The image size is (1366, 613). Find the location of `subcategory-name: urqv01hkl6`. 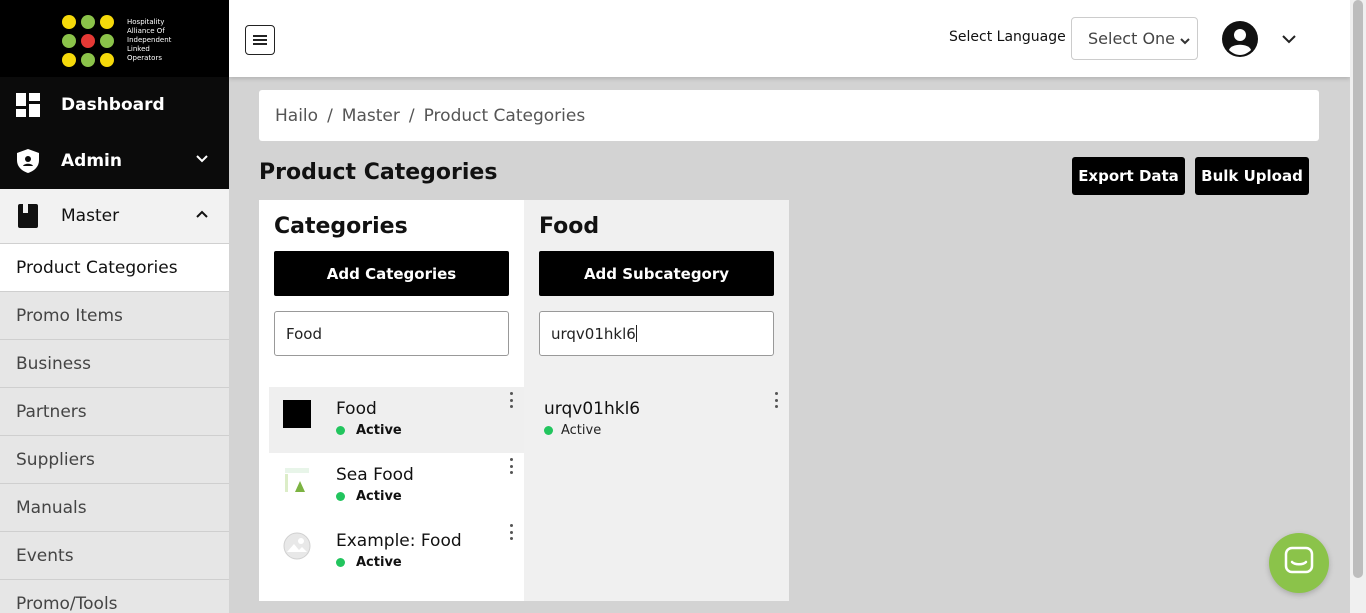

subcategory-name: urqv01hkl6 is located at coordinates (592, 409).